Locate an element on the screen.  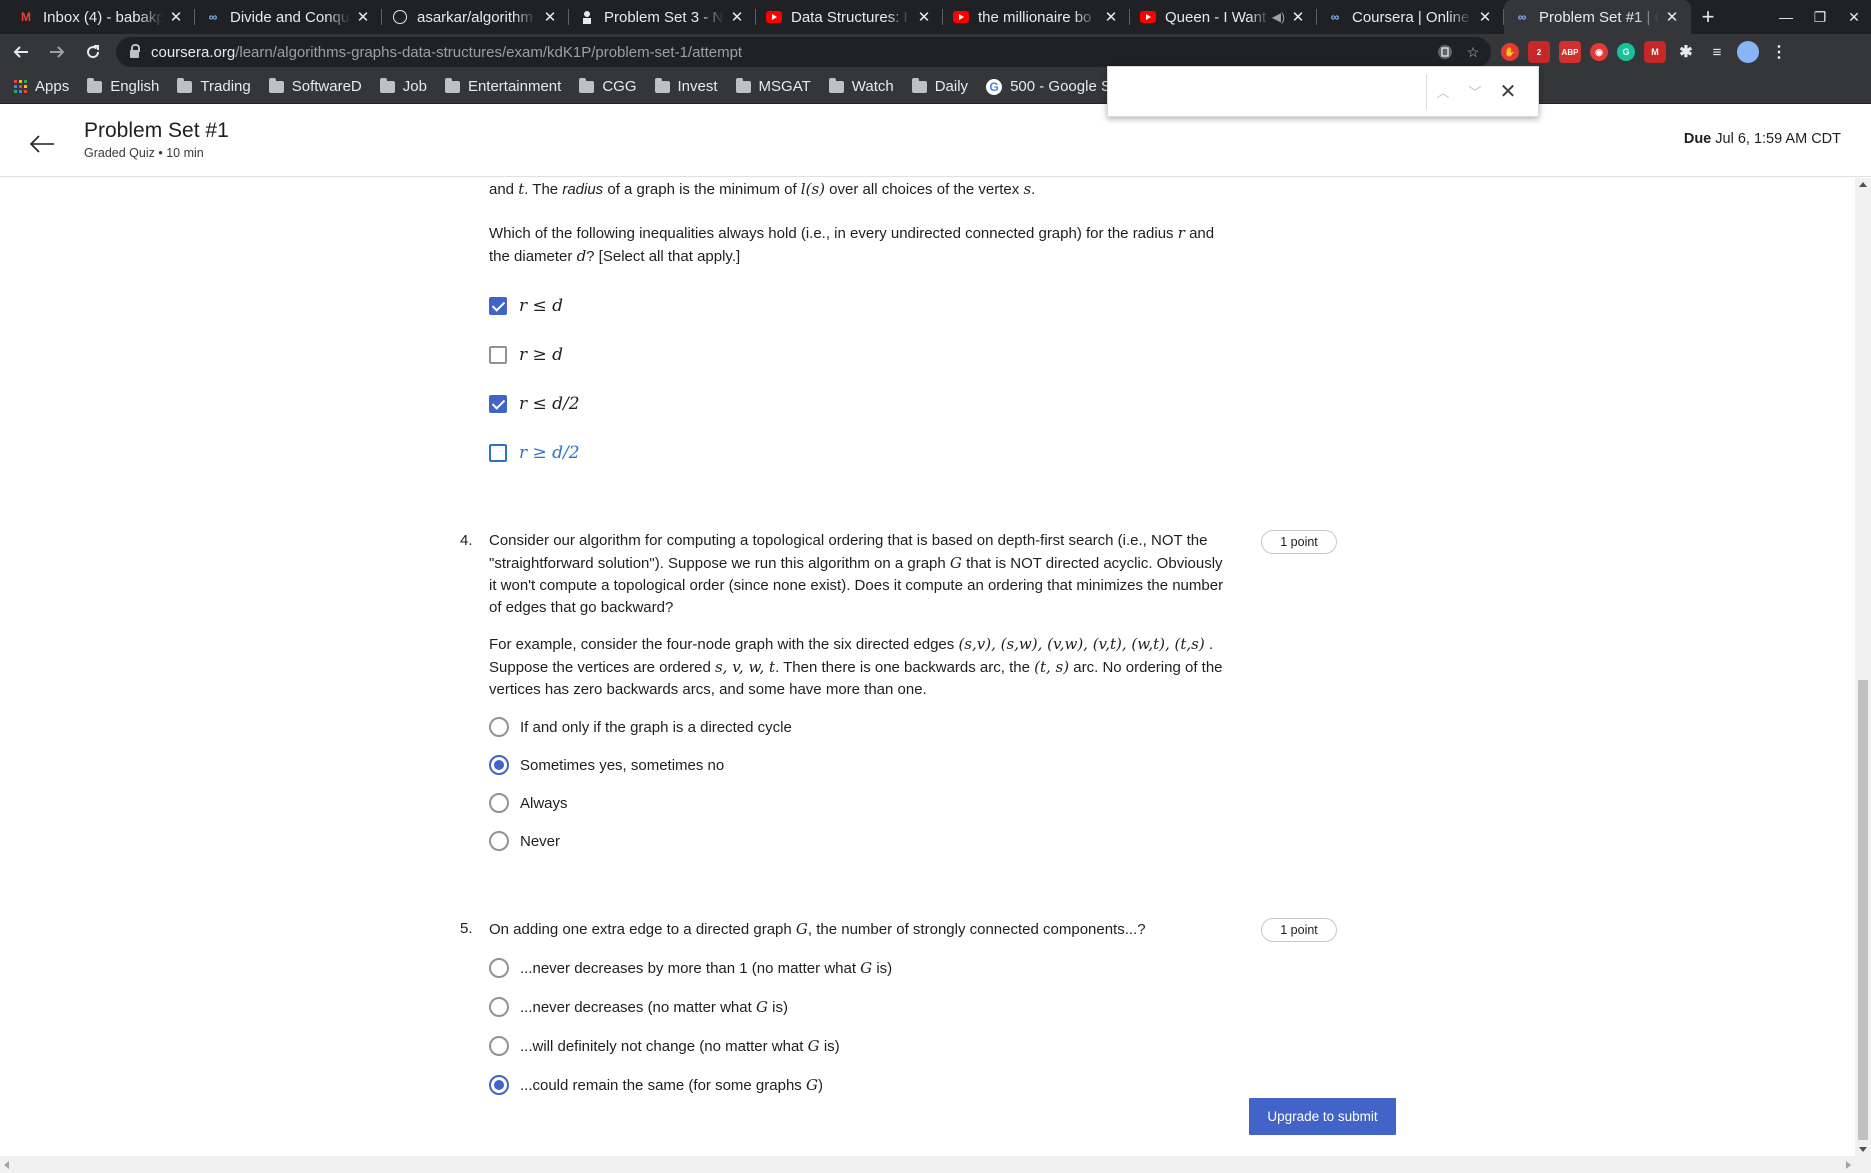
tab-title: Inbox (4) - babakp is located at coordinates (103, 17).